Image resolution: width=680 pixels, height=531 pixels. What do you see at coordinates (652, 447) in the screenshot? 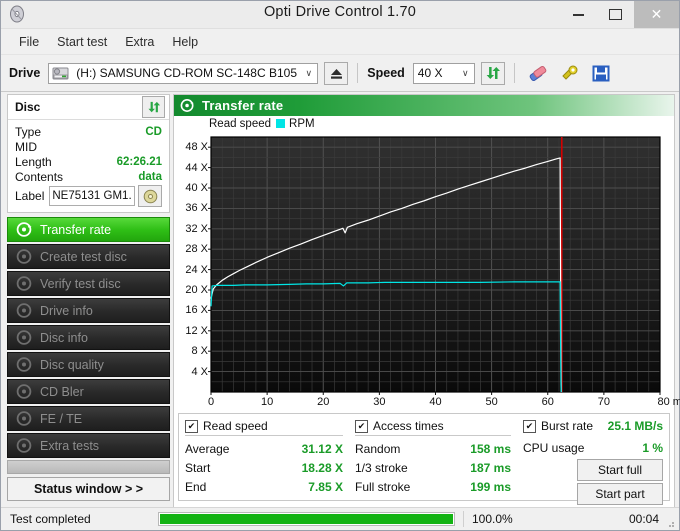
I see `value-cpu-usage: 1 %` at bounding box center [652, 447].